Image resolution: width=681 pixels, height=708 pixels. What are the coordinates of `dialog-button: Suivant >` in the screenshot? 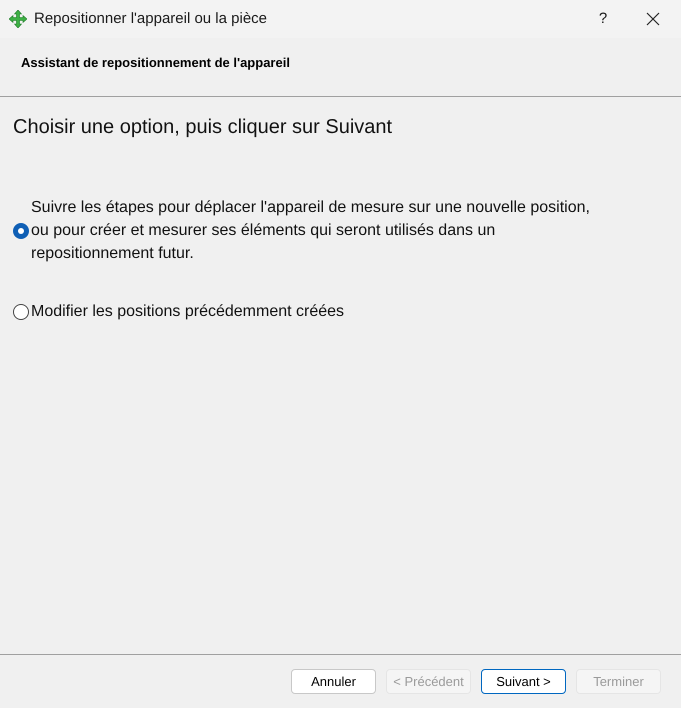 It's located at (523, 681).